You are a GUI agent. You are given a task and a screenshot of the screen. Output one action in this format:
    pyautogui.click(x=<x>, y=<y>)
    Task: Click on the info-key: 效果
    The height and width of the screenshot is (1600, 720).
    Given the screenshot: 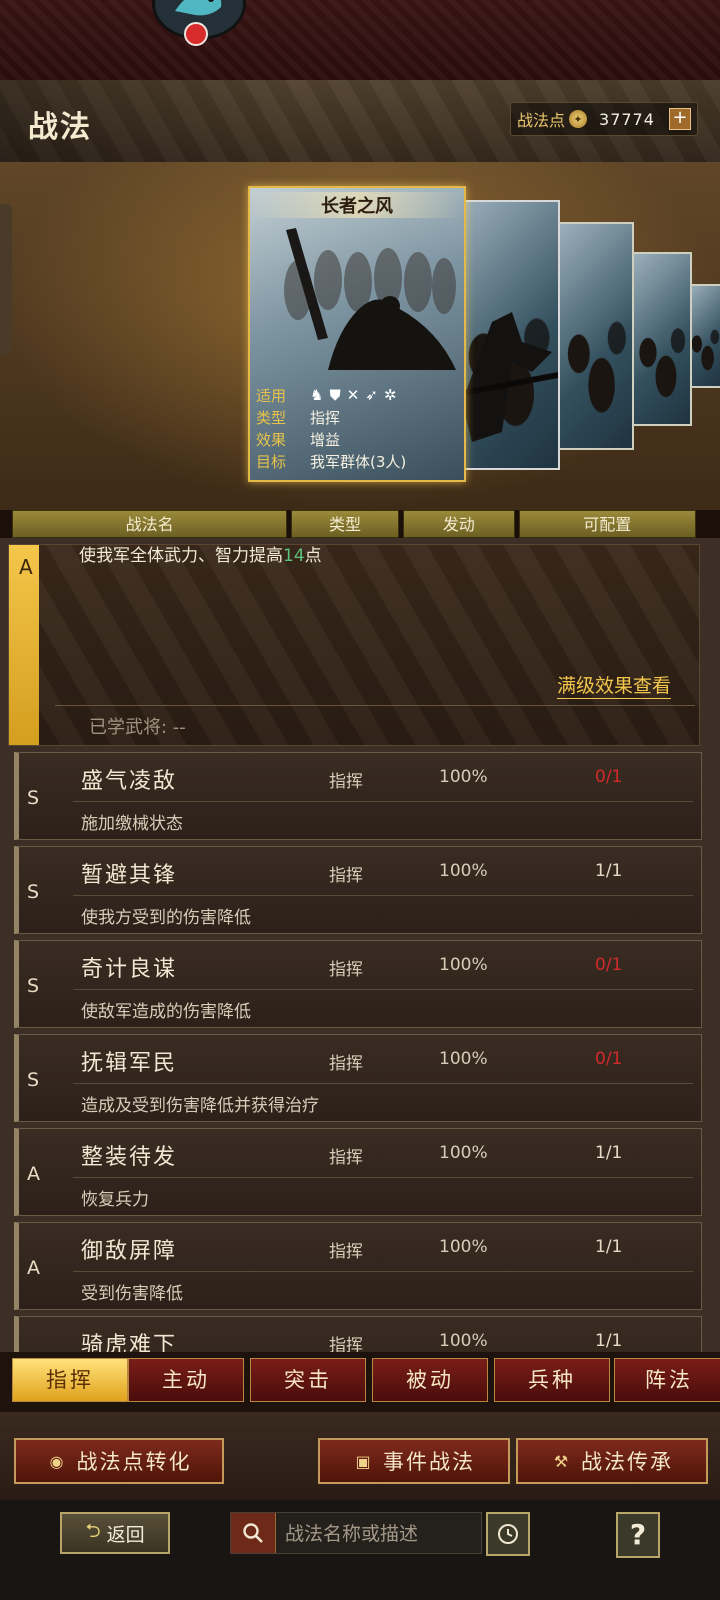 What is the action you would take?
    pyautogui.click(x=271, y=439)
    